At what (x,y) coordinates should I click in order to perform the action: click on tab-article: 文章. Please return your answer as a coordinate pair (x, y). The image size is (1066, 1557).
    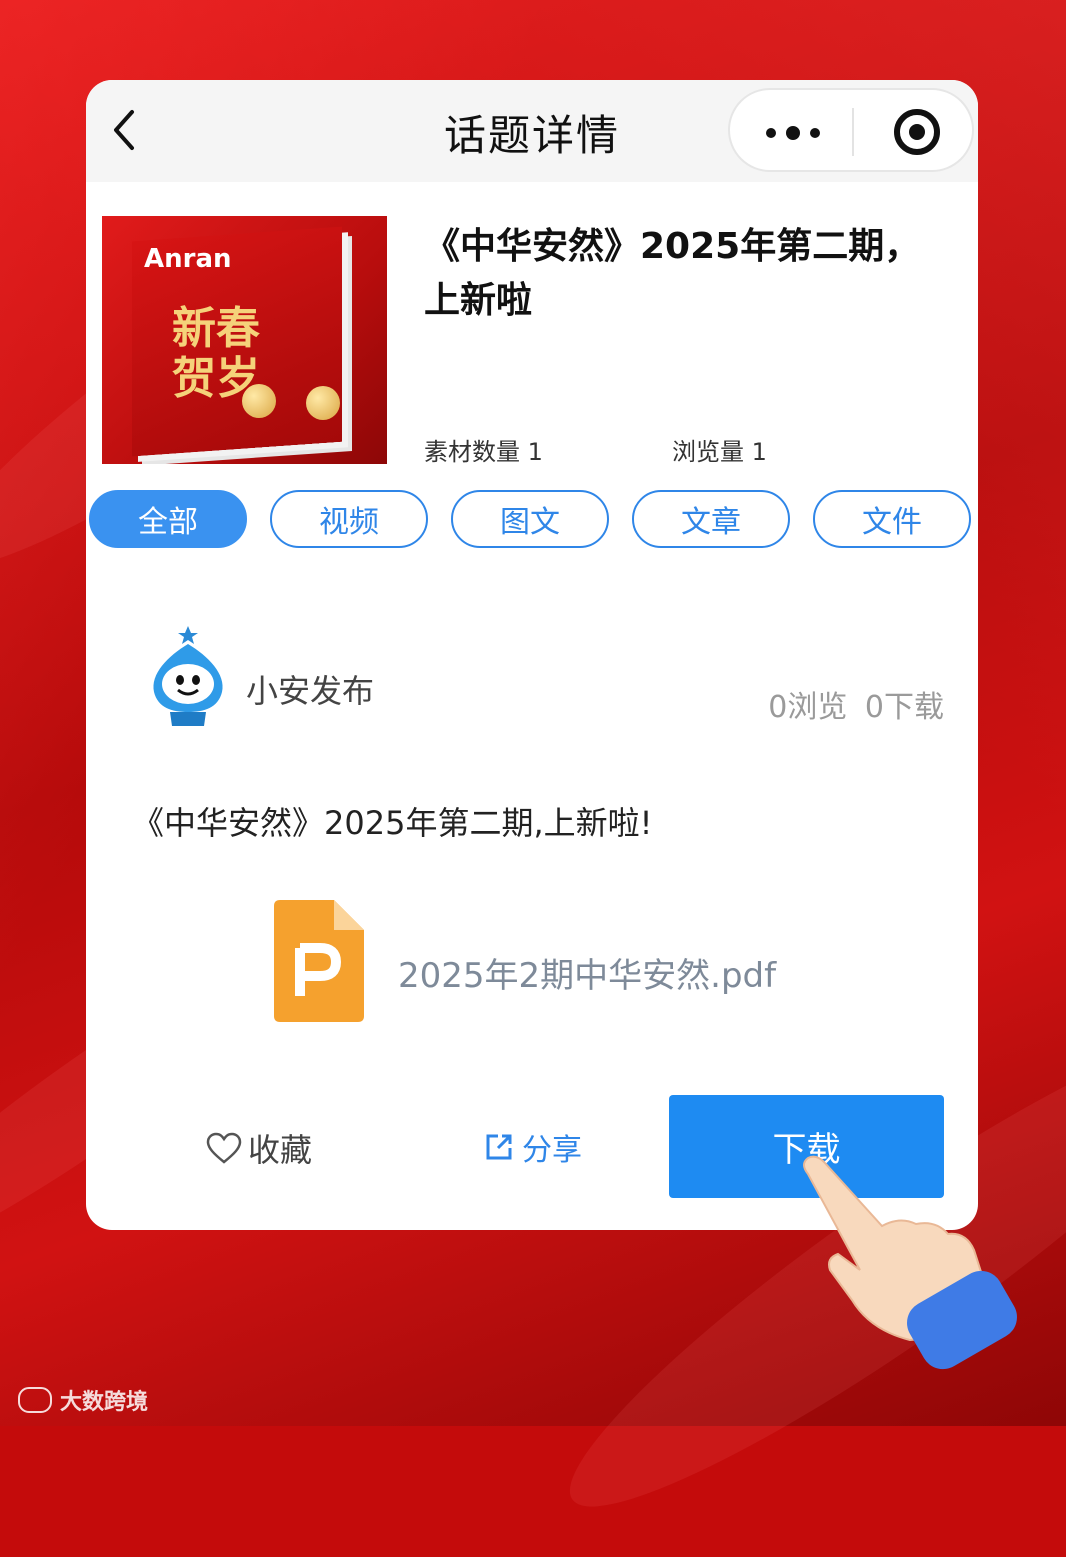
    Looking at the image, I should click on (711, 519).